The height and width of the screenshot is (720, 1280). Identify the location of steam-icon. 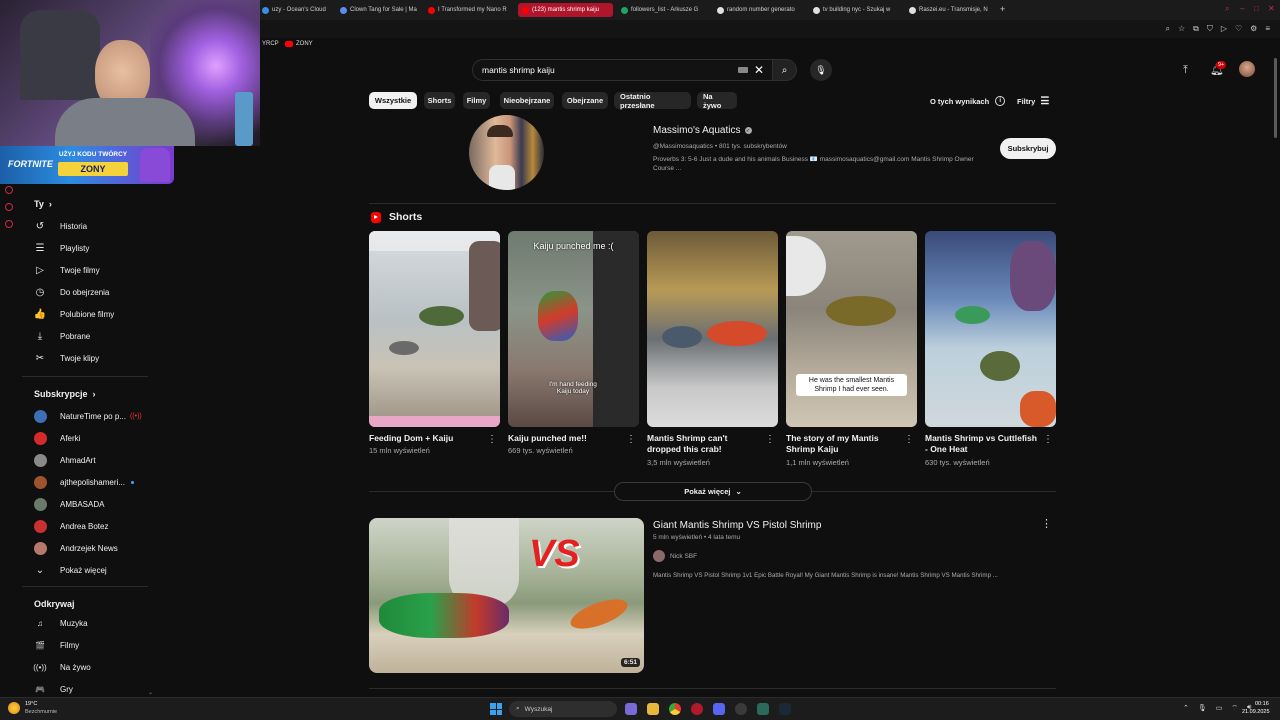
(785, 709).